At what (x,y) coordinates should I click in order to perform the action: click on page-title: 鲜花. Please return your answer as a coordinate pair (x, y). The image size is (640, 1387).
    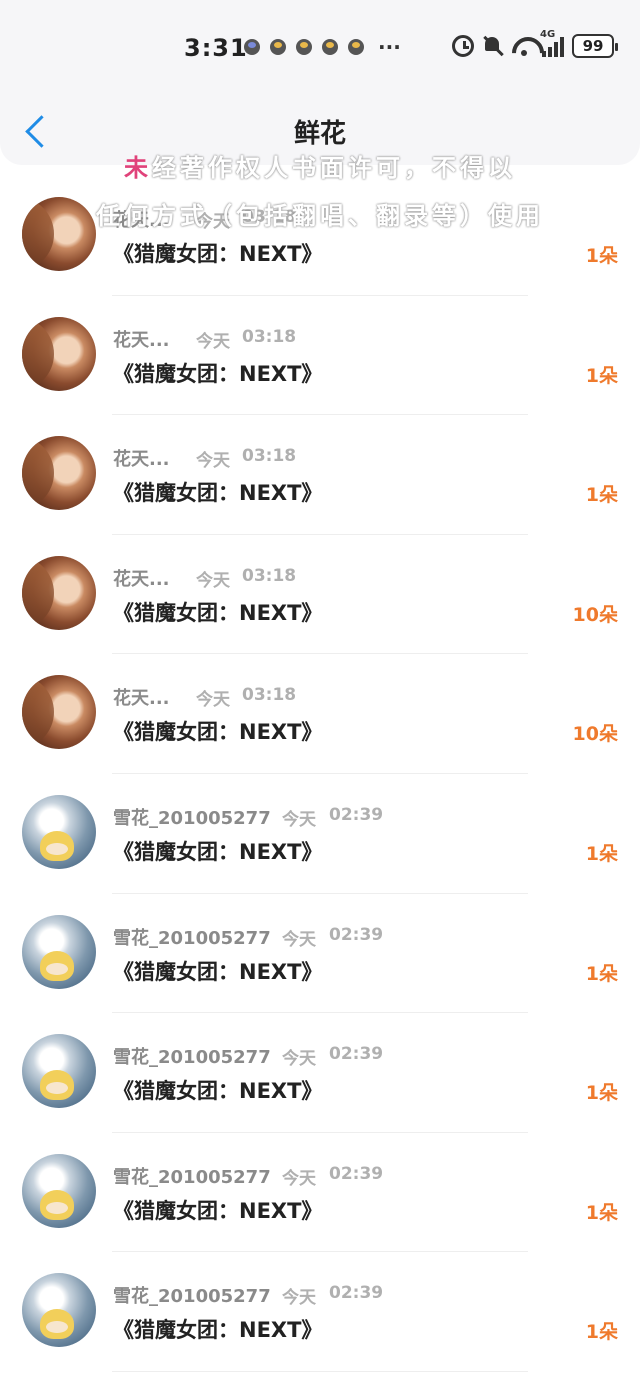
    Looking at the image, I should click on (319, 134).